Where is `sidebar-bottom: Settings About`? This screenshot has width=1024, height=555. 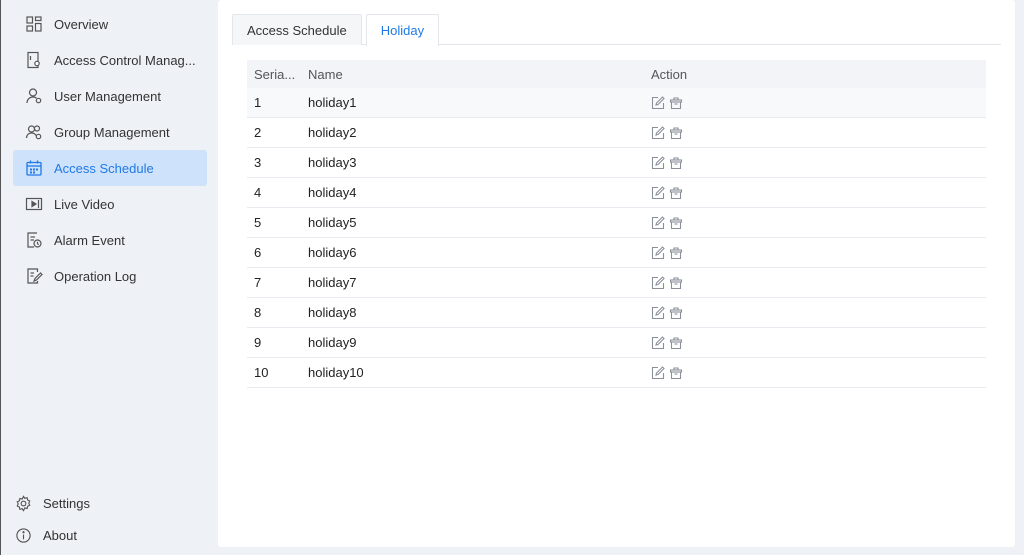 sidebar-bottom: Settings About is located at coordinates (109, 519).